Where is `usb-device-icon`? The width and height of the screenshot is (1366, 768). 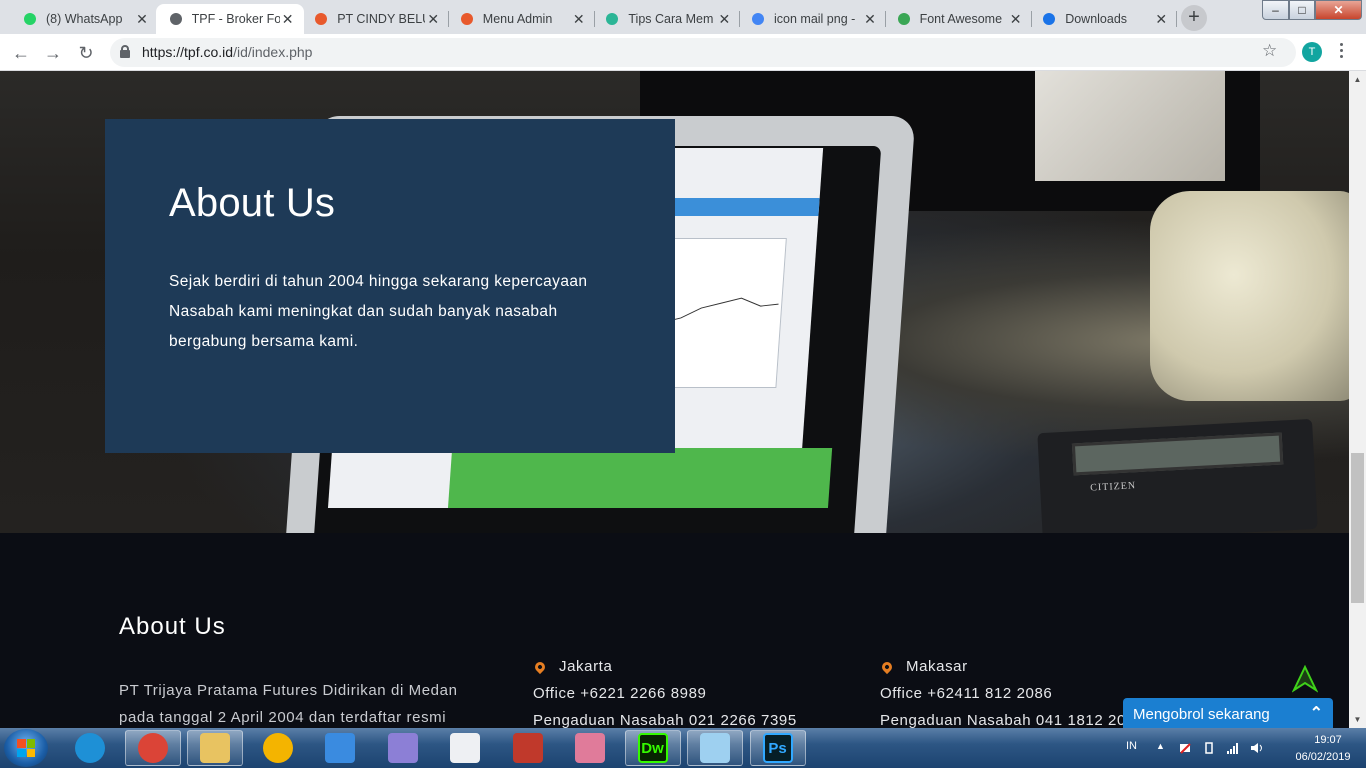 usb-device-icon is located at coordinates (1209, 748).